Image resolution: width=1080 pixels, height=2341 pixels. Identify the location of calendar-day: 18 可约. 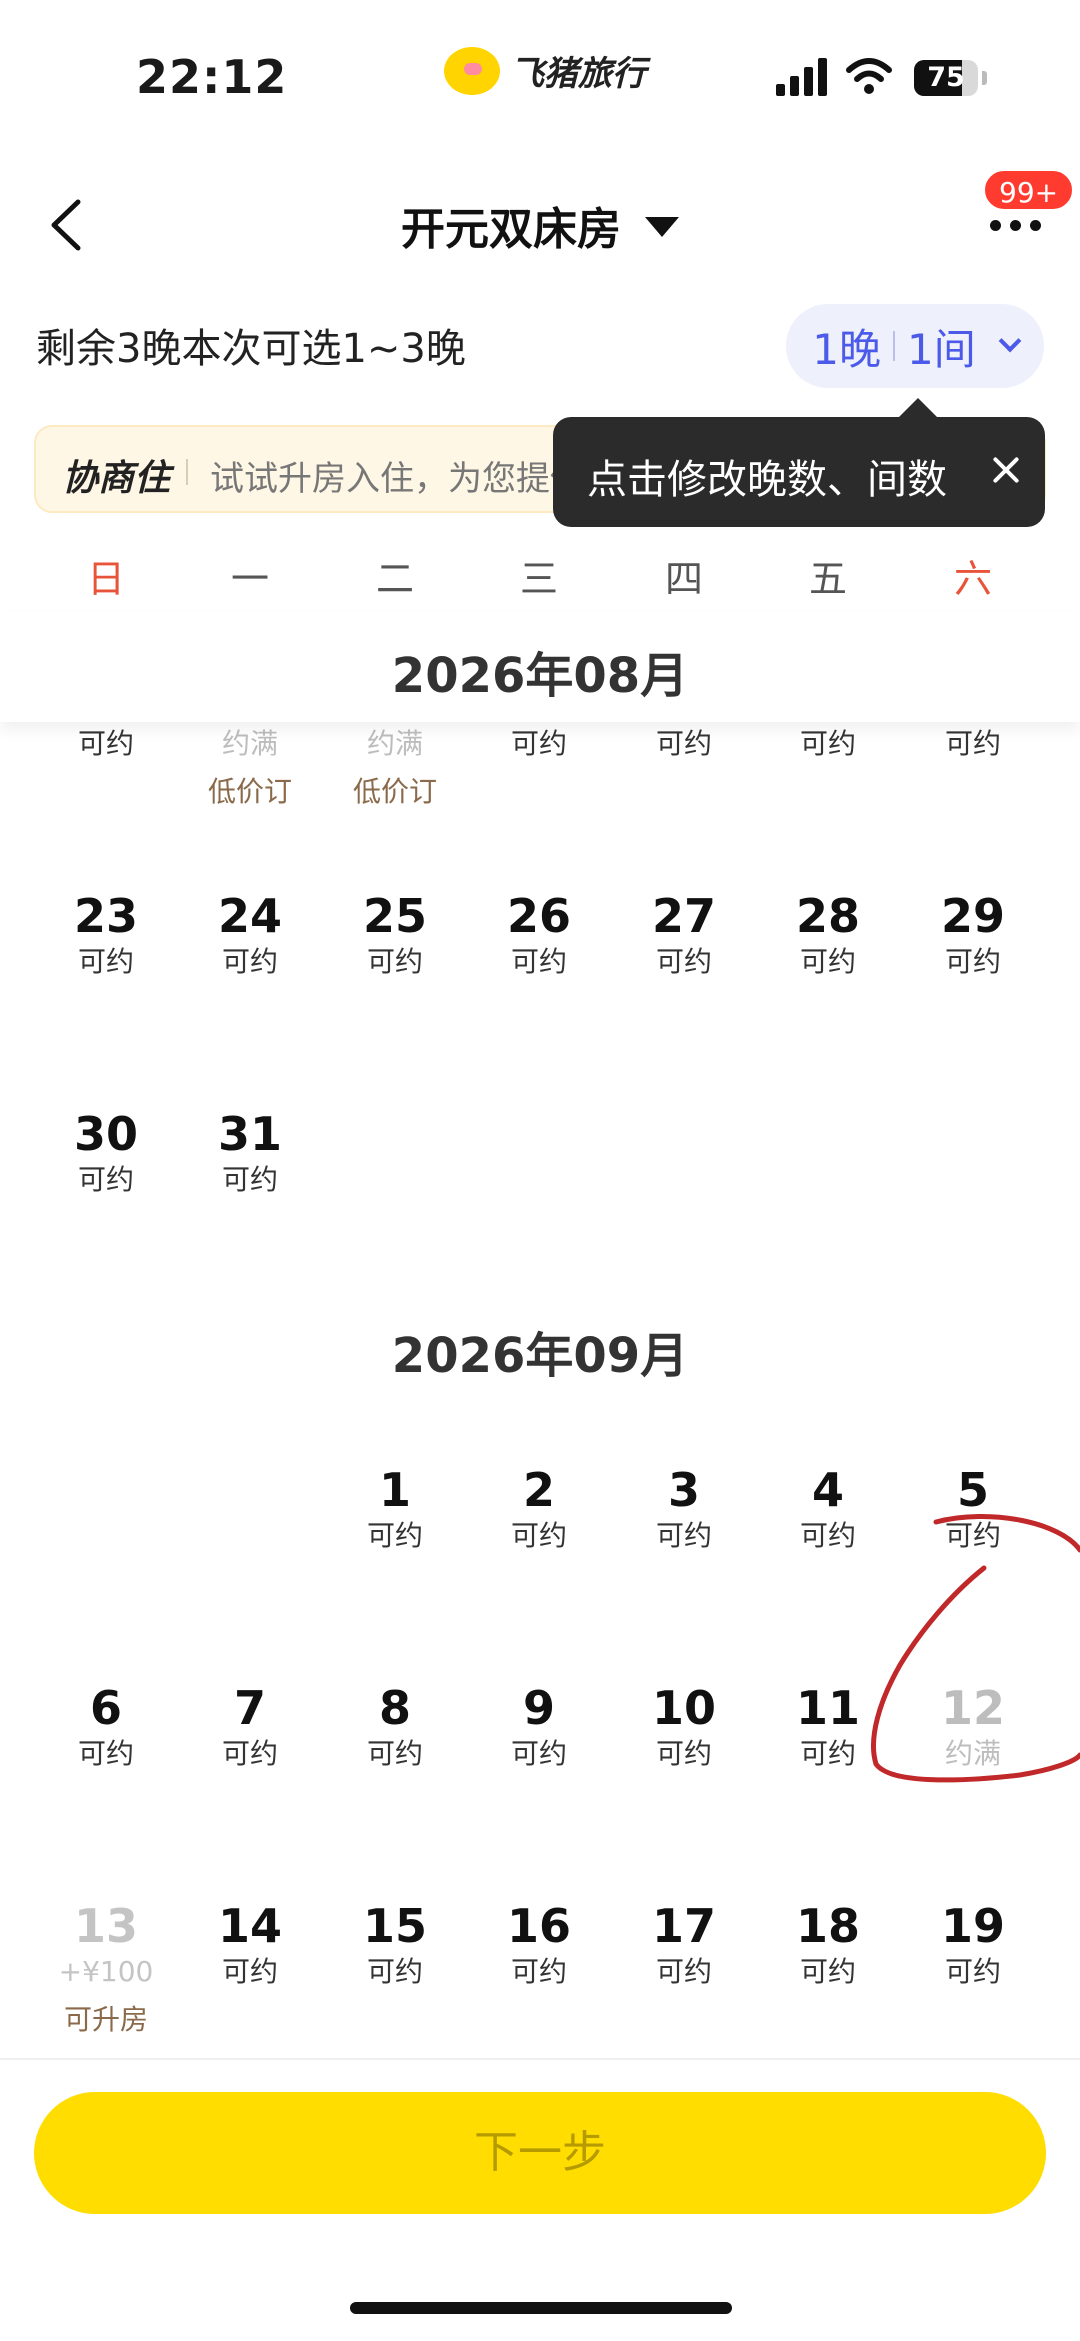
(828, 1944).